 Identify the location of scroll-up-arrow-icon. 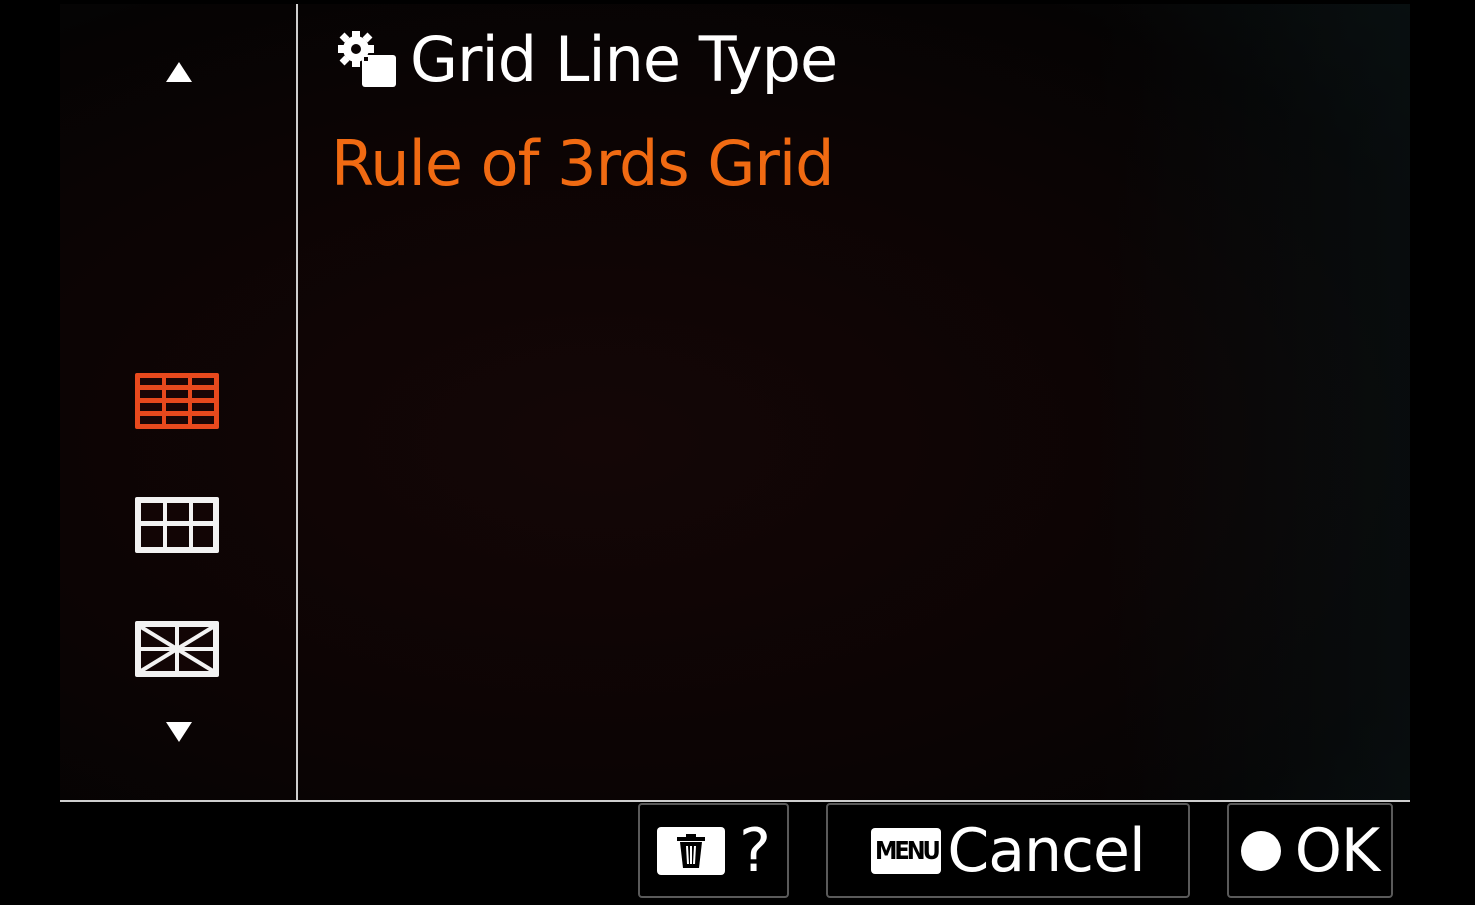
(179, 72).